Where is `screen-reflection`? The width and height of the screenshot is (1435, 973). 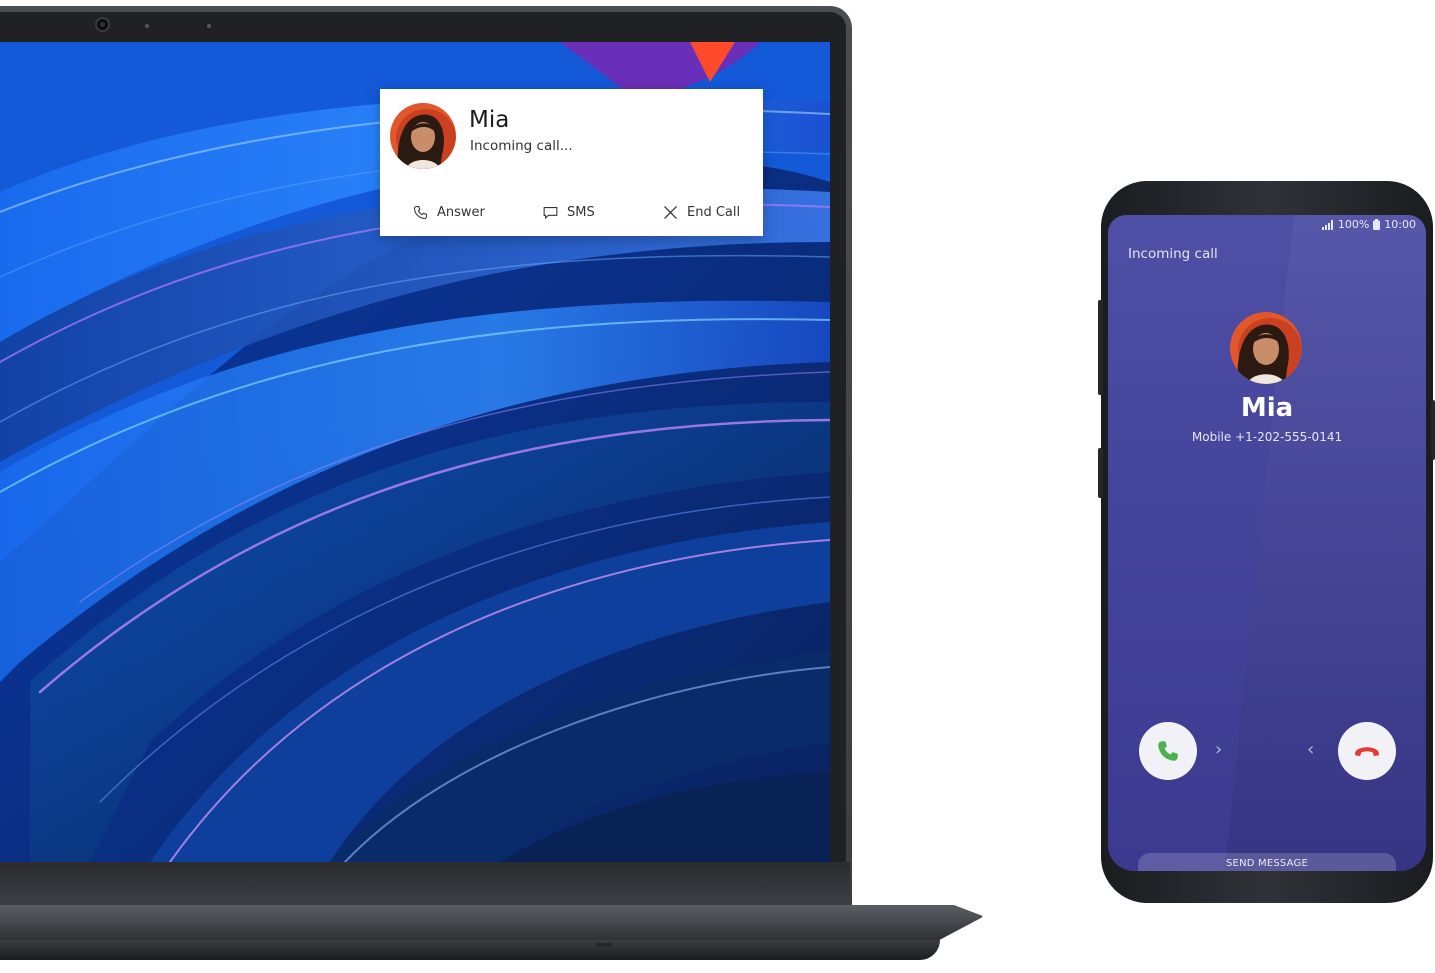
screen-reflection is located at coordinates (1323, 543).